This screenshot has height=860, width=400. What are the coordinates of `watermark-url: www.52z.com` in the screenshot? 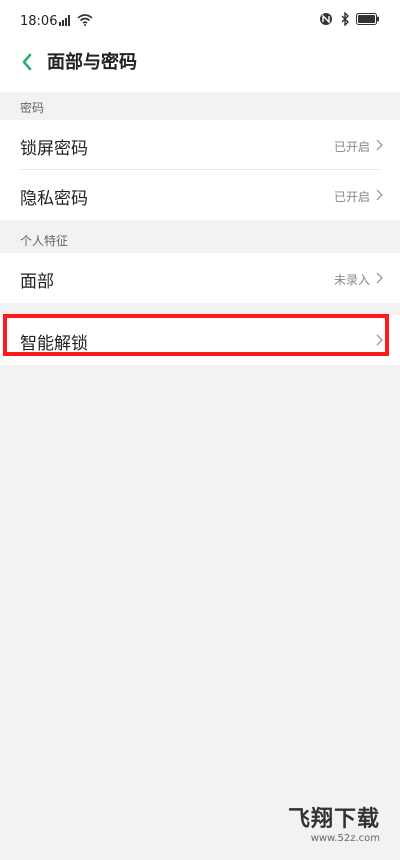 It's located at (345, 838).